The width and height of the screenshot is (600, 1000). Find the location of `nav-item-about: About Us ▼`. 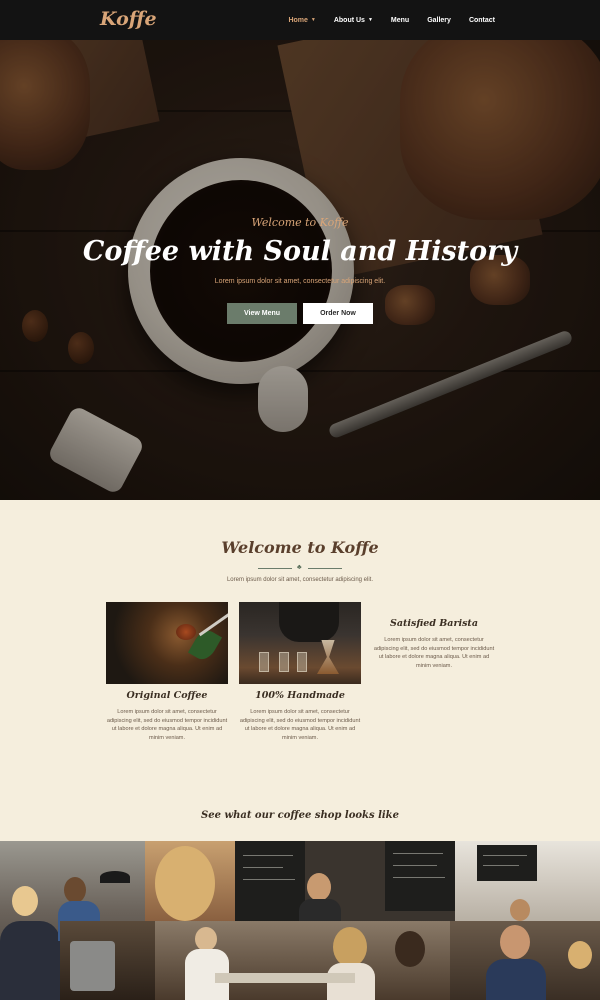

nav-item-about: About Us ▼ is located at coordinates (353, 20).